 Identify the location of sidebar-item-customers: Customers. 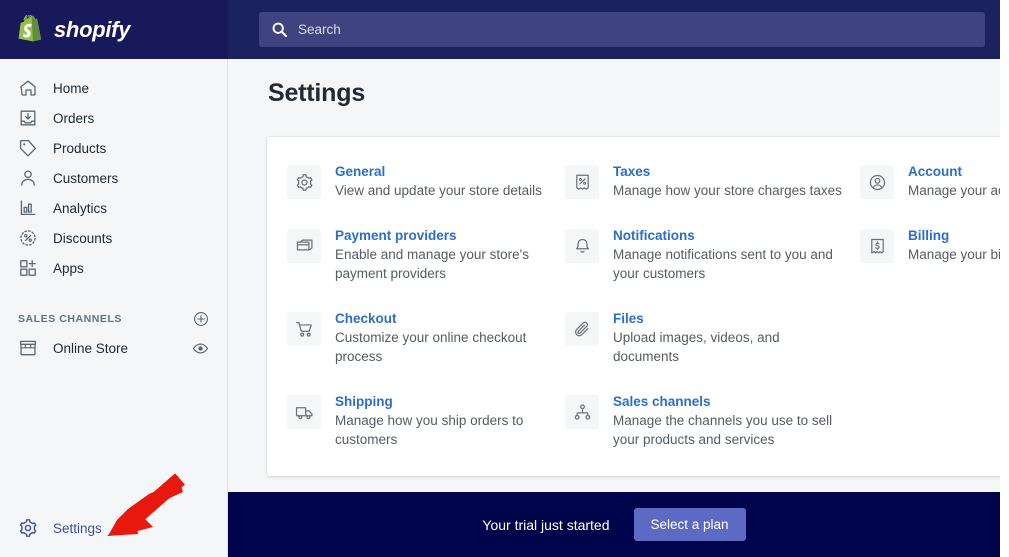
(113, 178).